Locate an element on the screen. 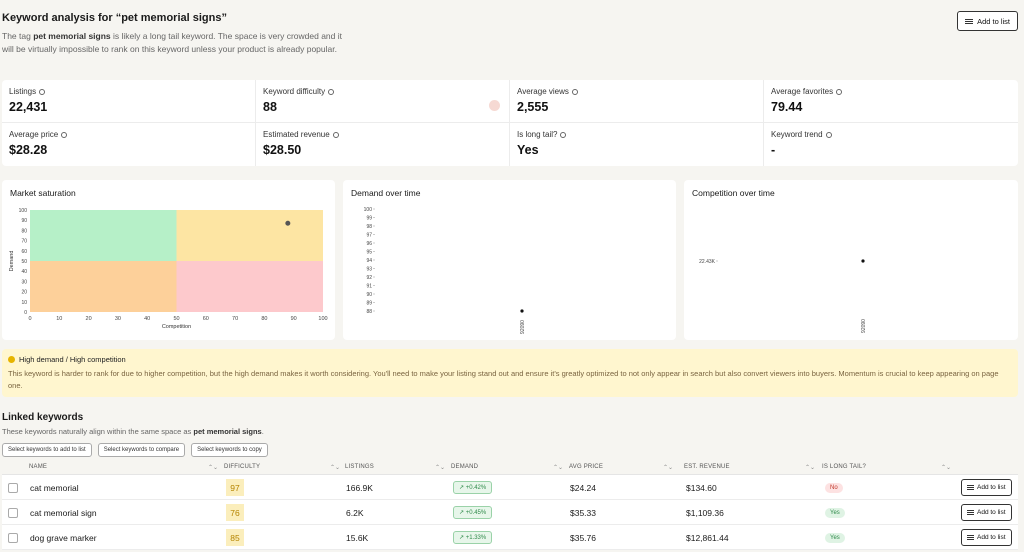 Image resolution: width=1024 pixels, height=552 pixels. keyword-name: cat memorial is located at coordinates (54, 487).